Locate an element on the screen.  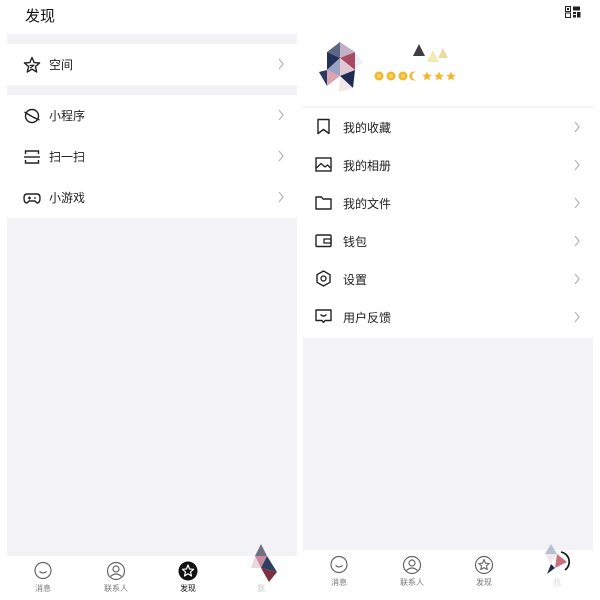
avatar is located at coordinates (340, 68).